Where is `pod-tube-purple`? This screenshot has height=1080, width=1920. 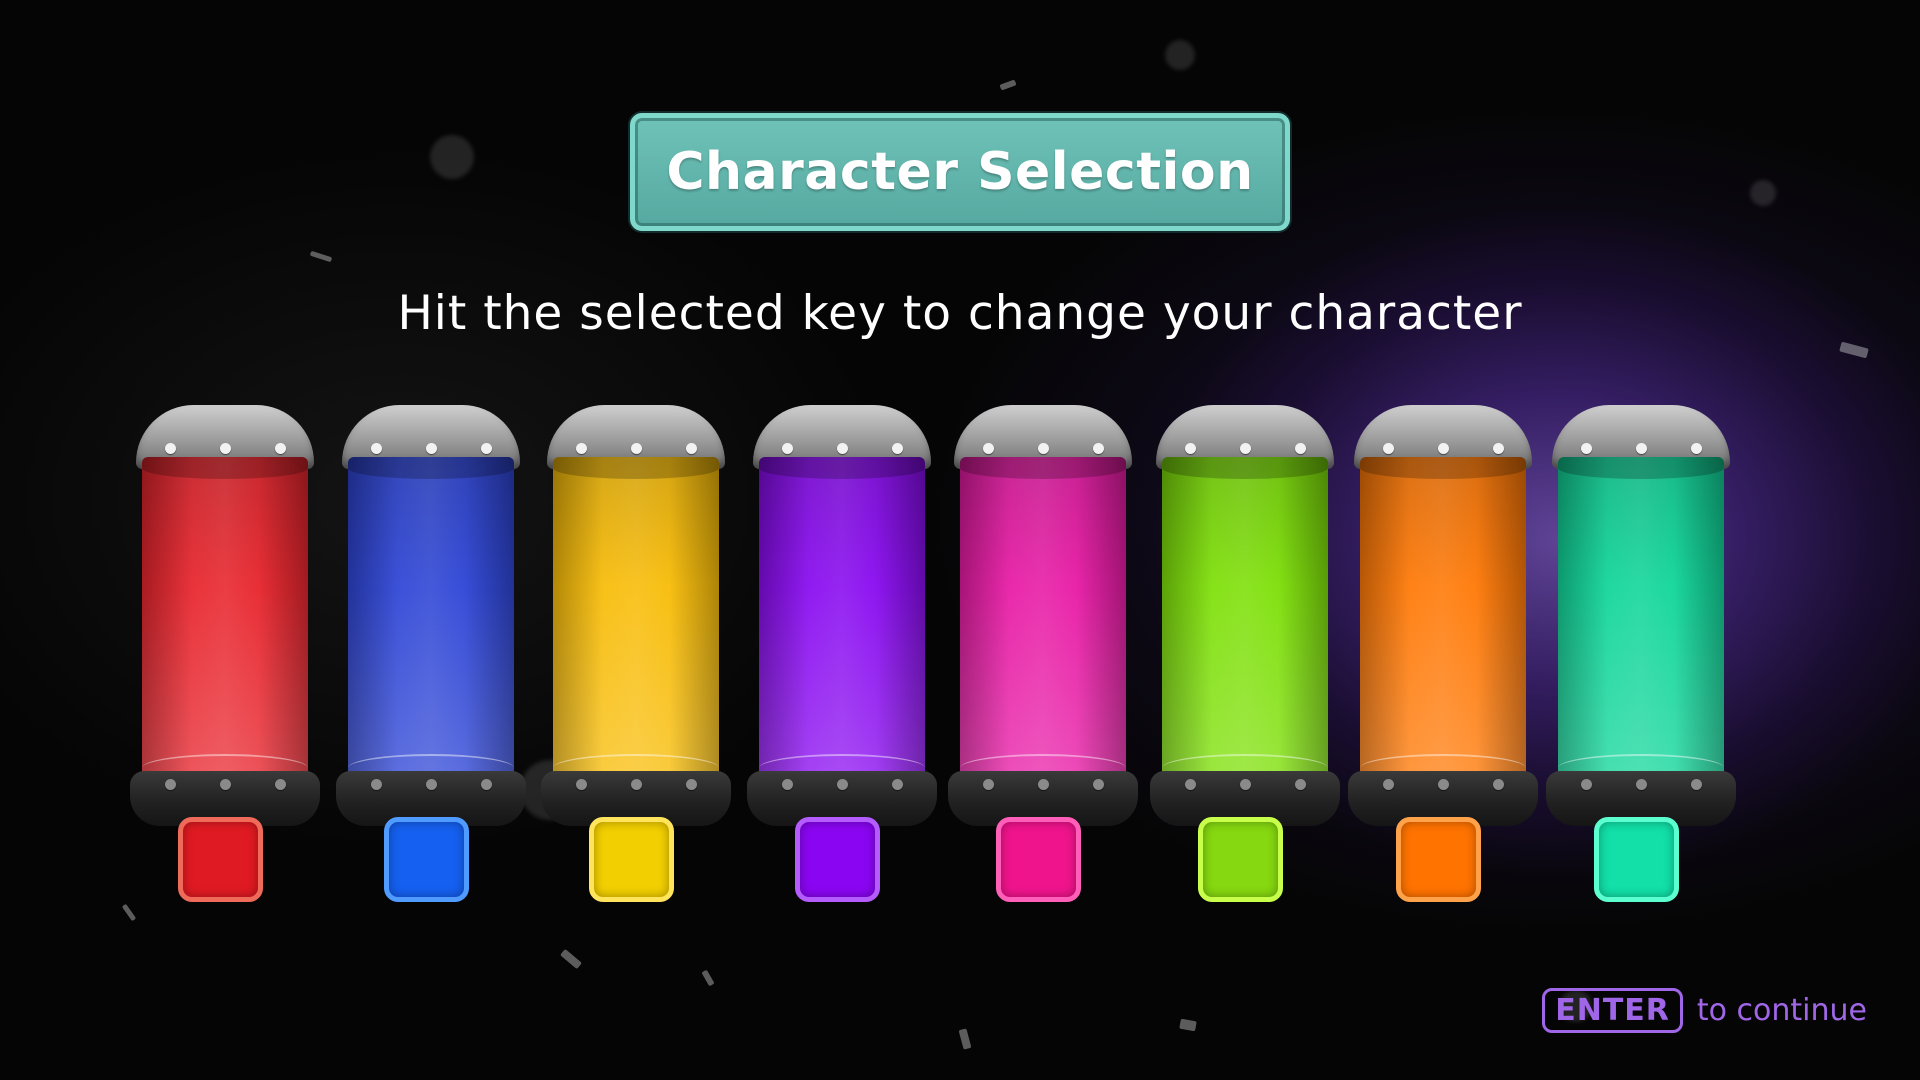 pod-tube-purple is located at coordinates (842, 619).